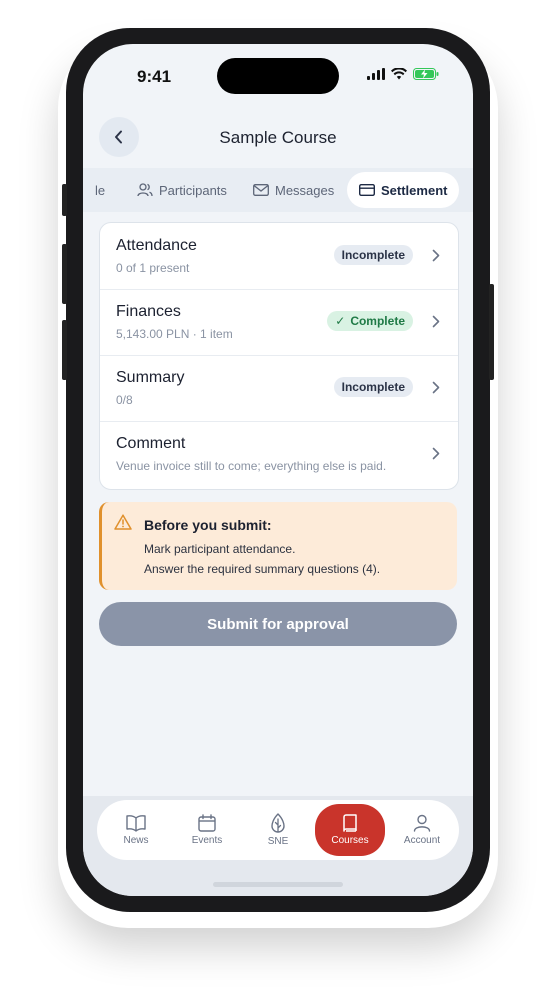 This screenshot has height=987, width=556. What do you see at coordinates (376, 74) in the screenshot?
I see `signal-icon` at bounding box center [376, 74].